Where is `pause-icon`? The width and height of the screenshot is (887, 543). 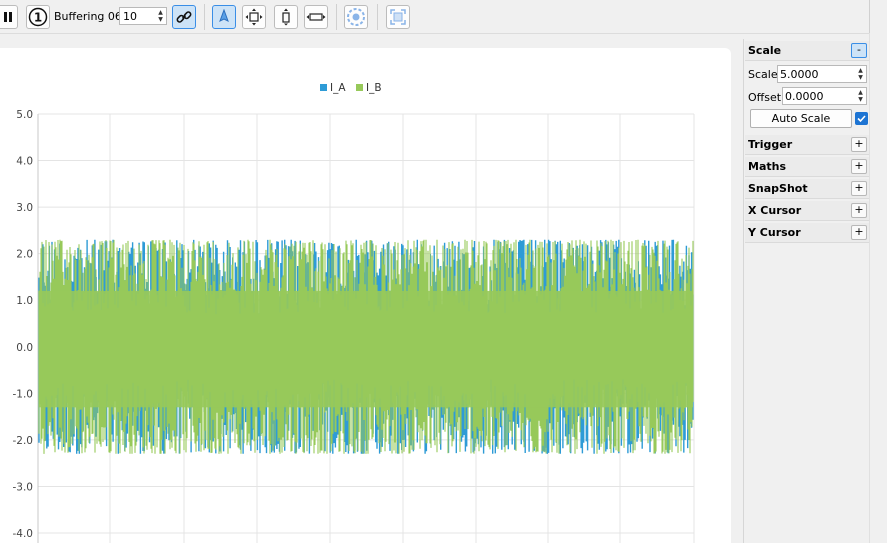
pause-icon is located at coordinates (8, 17).